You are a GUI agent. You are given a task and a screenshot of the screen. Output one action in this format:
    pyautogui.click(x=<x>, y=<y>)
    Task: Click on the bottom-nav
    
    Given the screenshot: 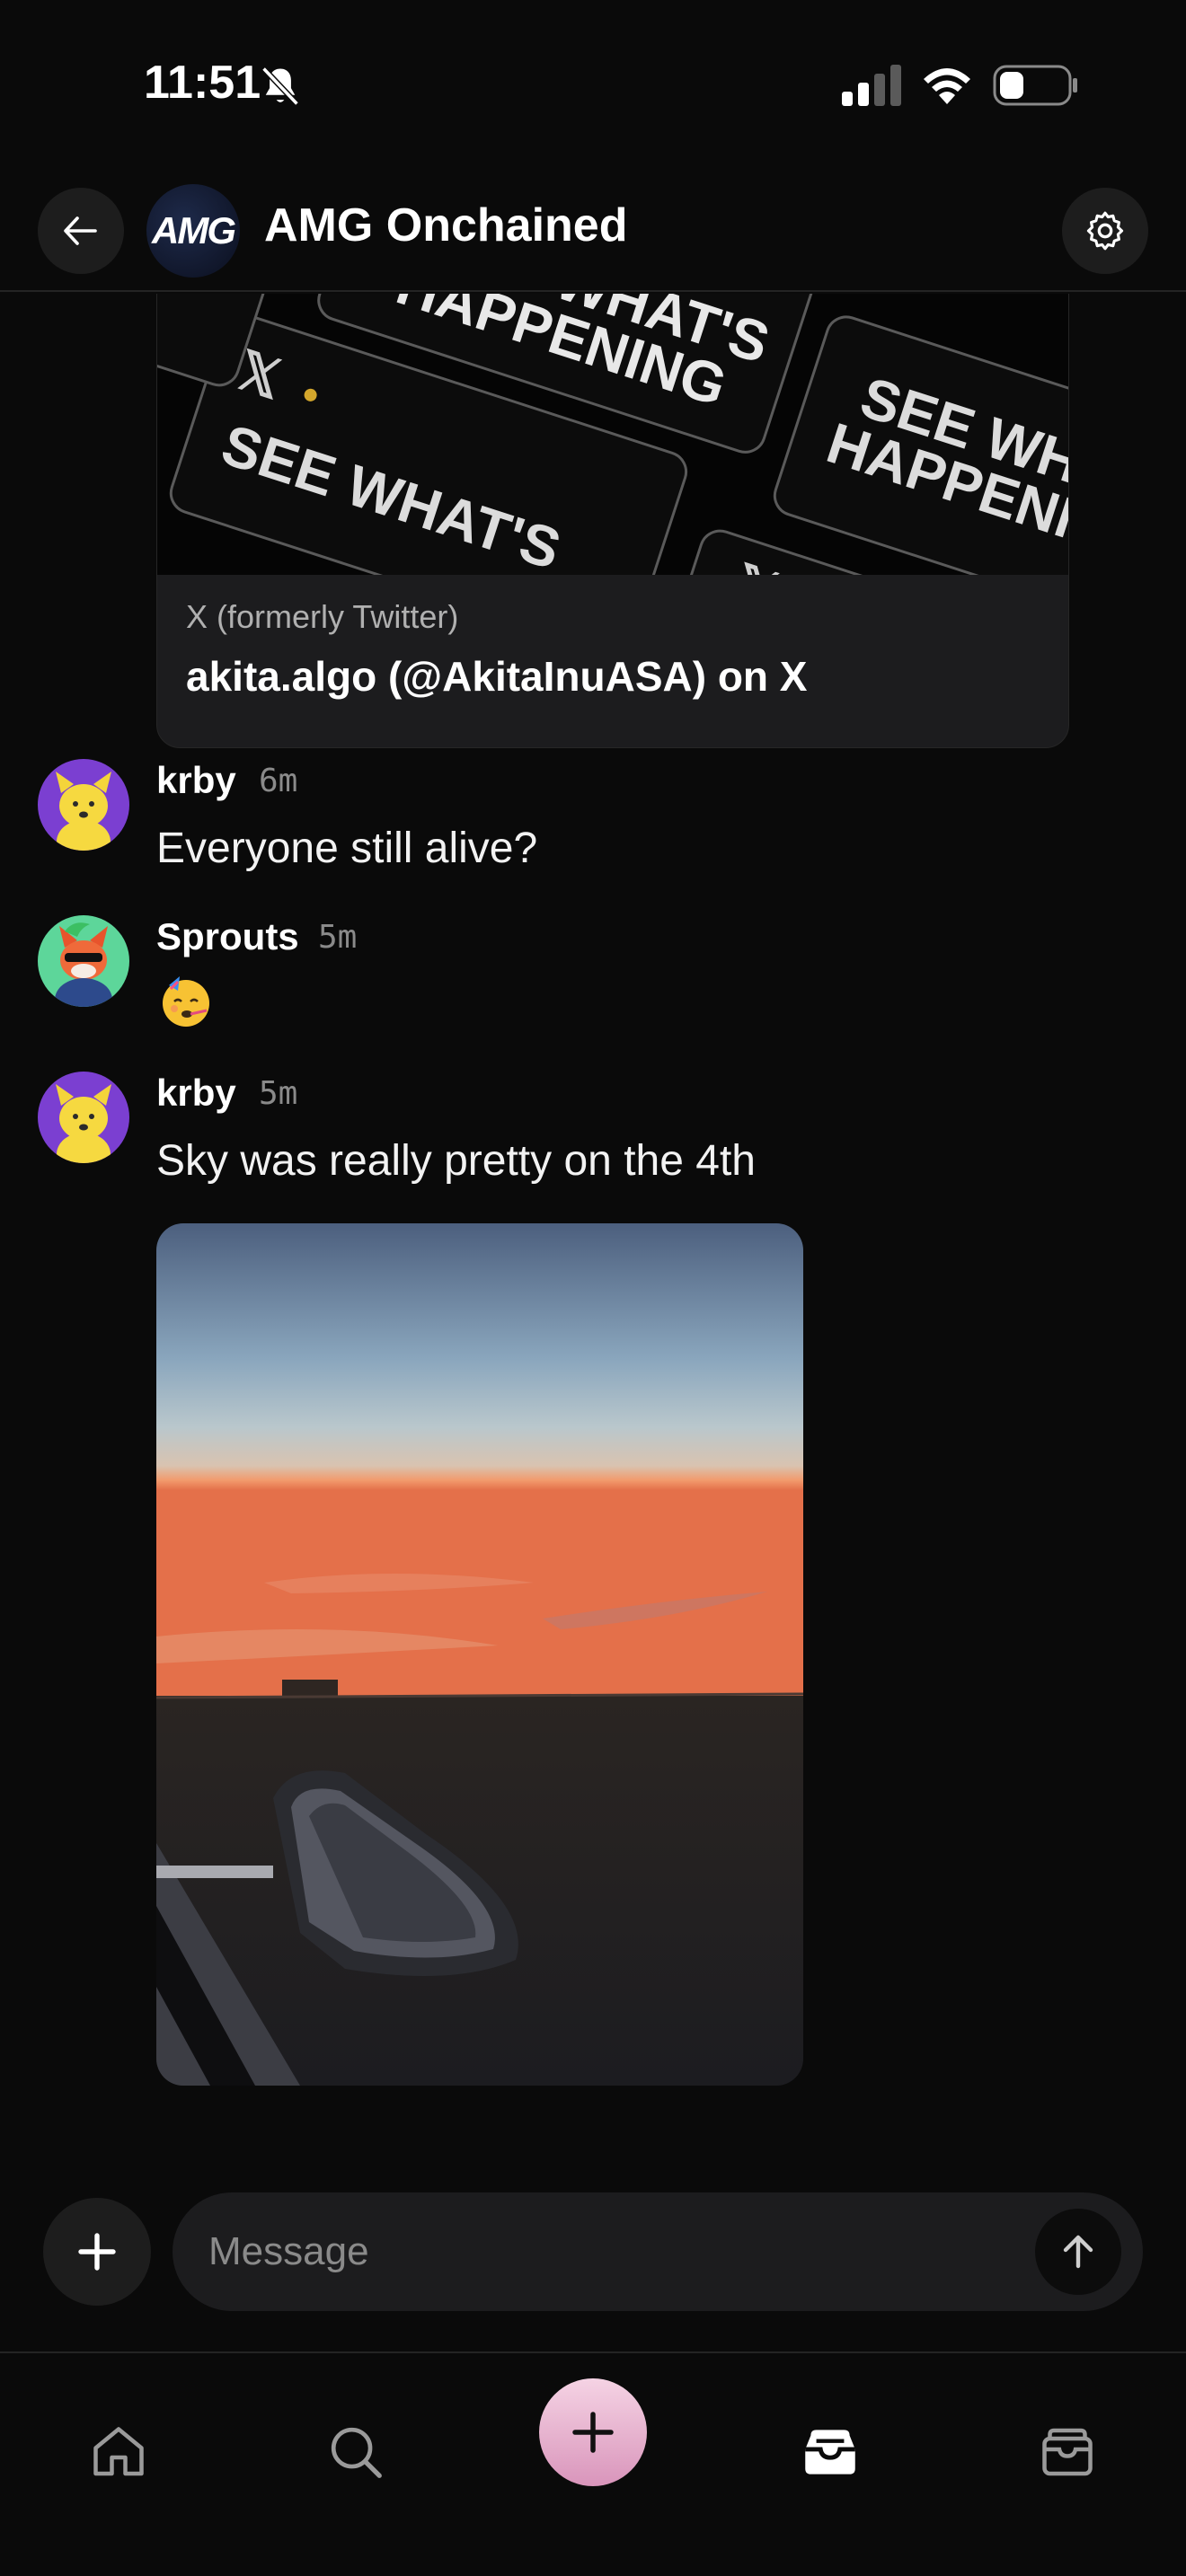 What is the action you would take?
    pyautogui.click(x=593, y=2463)
    